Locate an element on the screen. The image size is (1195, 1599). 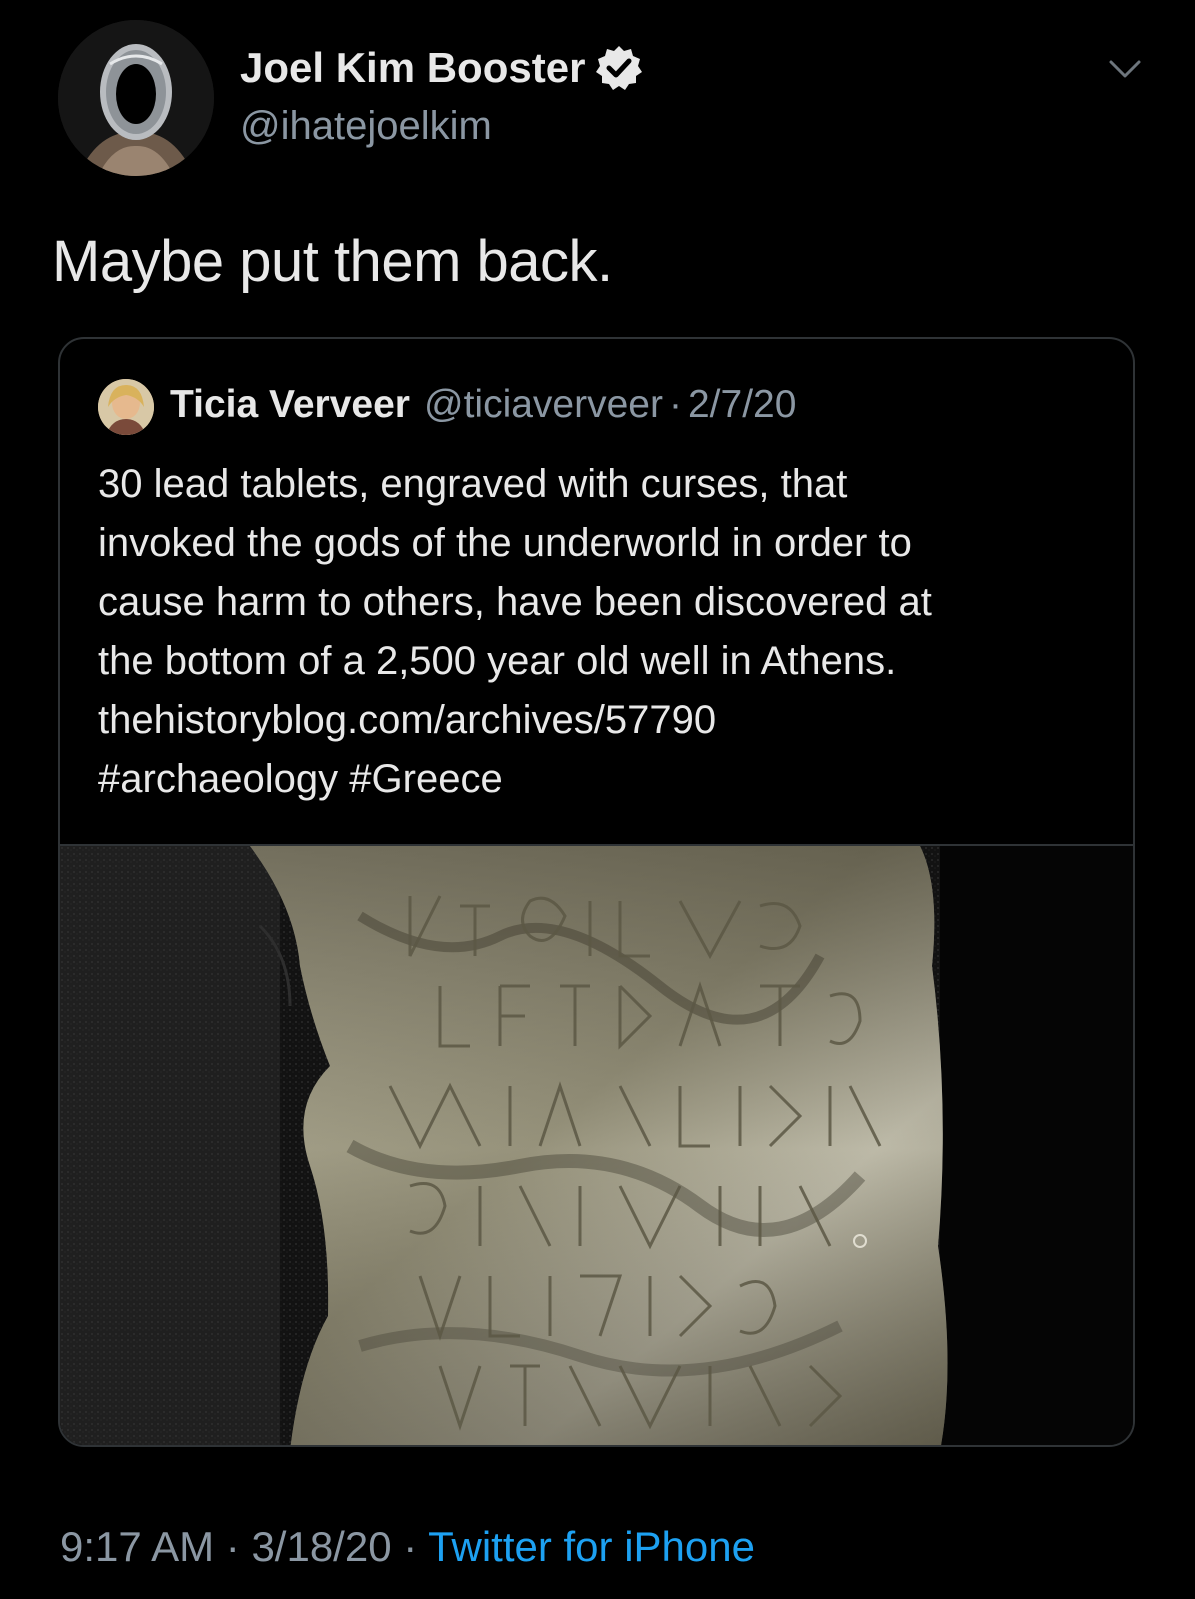
tweet-text: Maybe put them back. is located at coordinates (332, 261).